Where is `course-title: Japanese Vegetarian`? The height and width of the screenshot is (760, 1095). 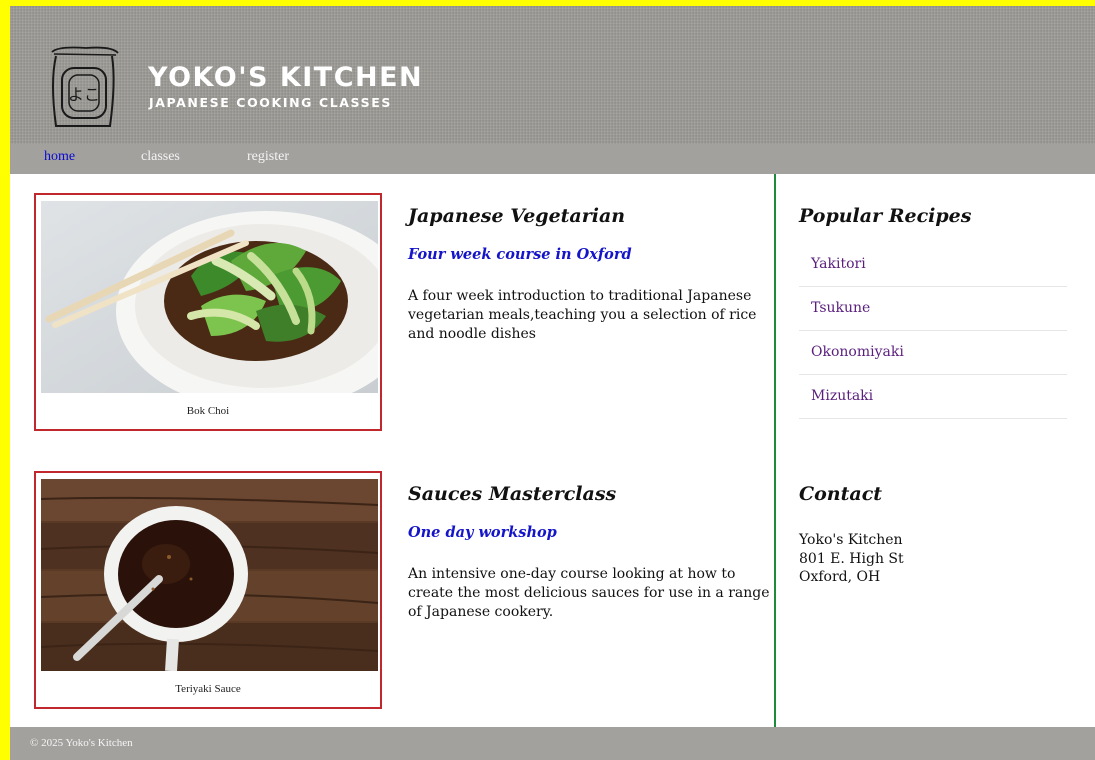
course-title: Japanese Vegetarian is located at coordinates (517, 216).